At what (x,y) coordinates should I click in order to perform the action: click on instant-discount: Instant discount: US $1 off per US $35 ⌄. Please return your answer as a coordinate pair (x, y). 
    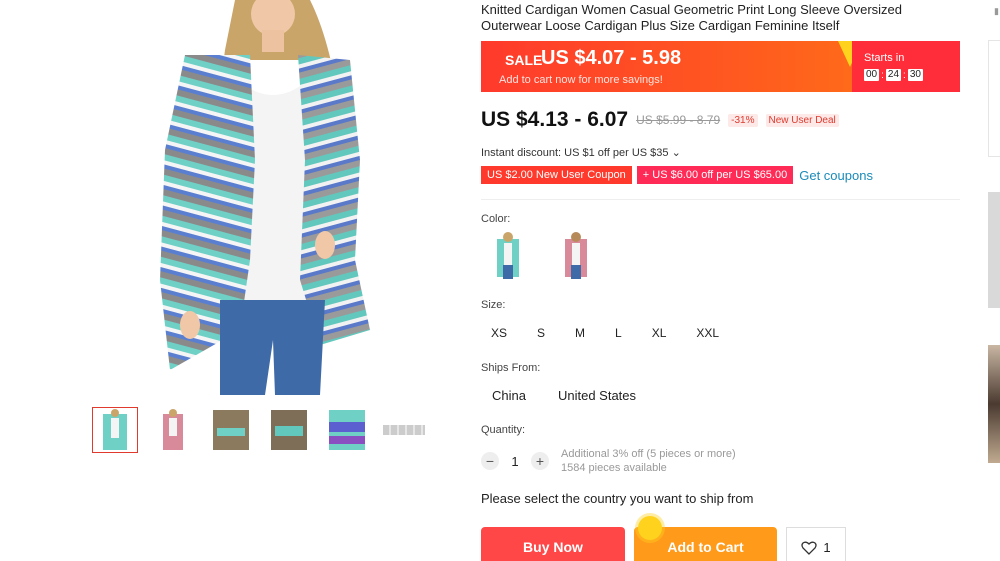
    Looking at the image, I should click on (581, 152).